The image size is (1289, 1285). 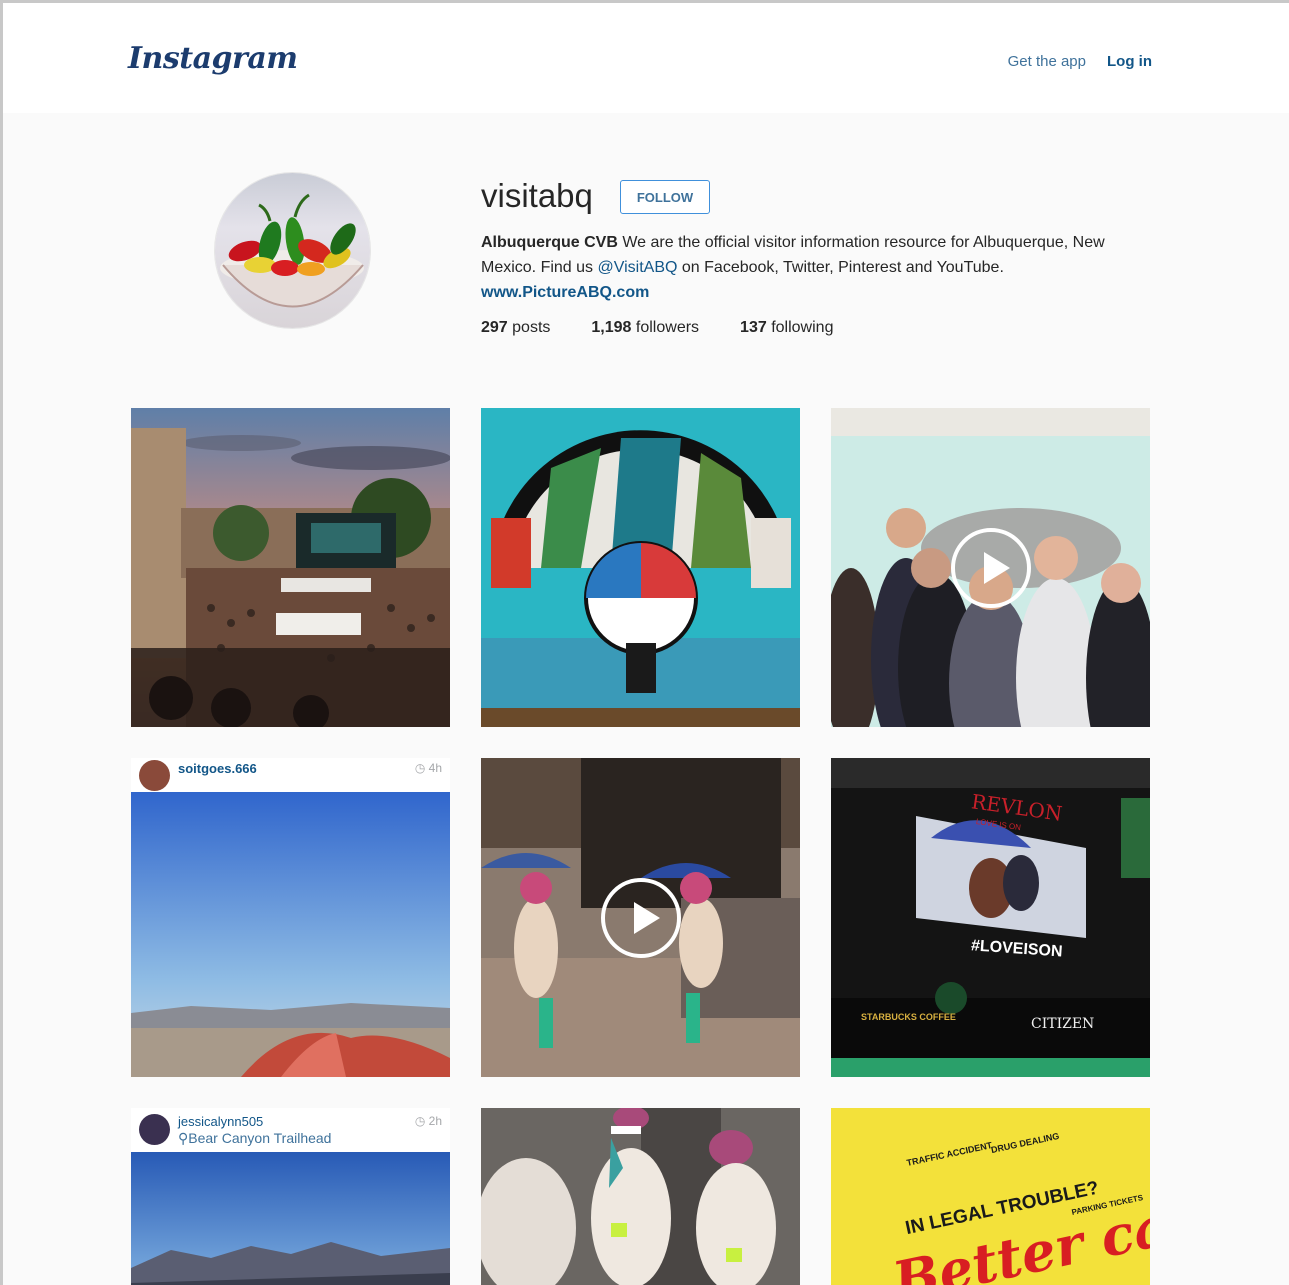 What do you see at coordinates (665, 197) in the screenshot?
I see `follow-button: FOLLOW` at bounding box center [665, 197].